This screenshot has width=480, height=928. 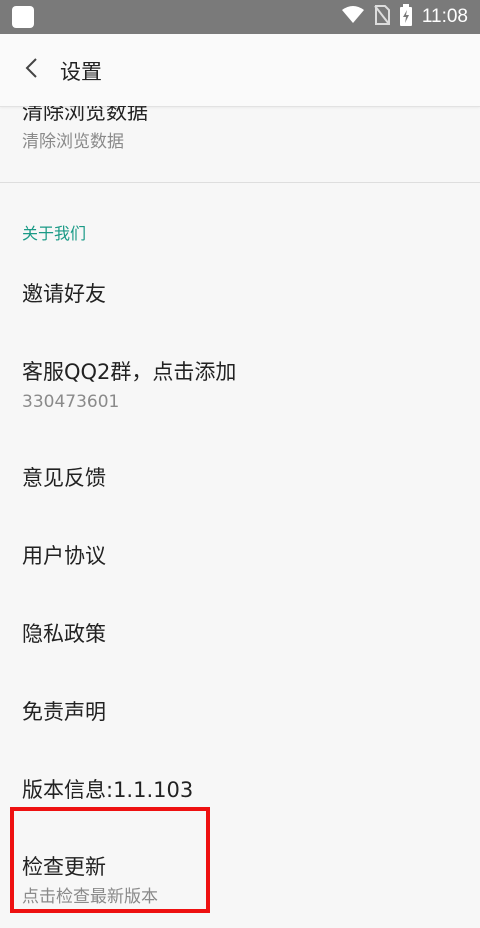 I want to click on clear-data-item: 清除浏览数据 清除浏览数据, so click(x=240, y=130).